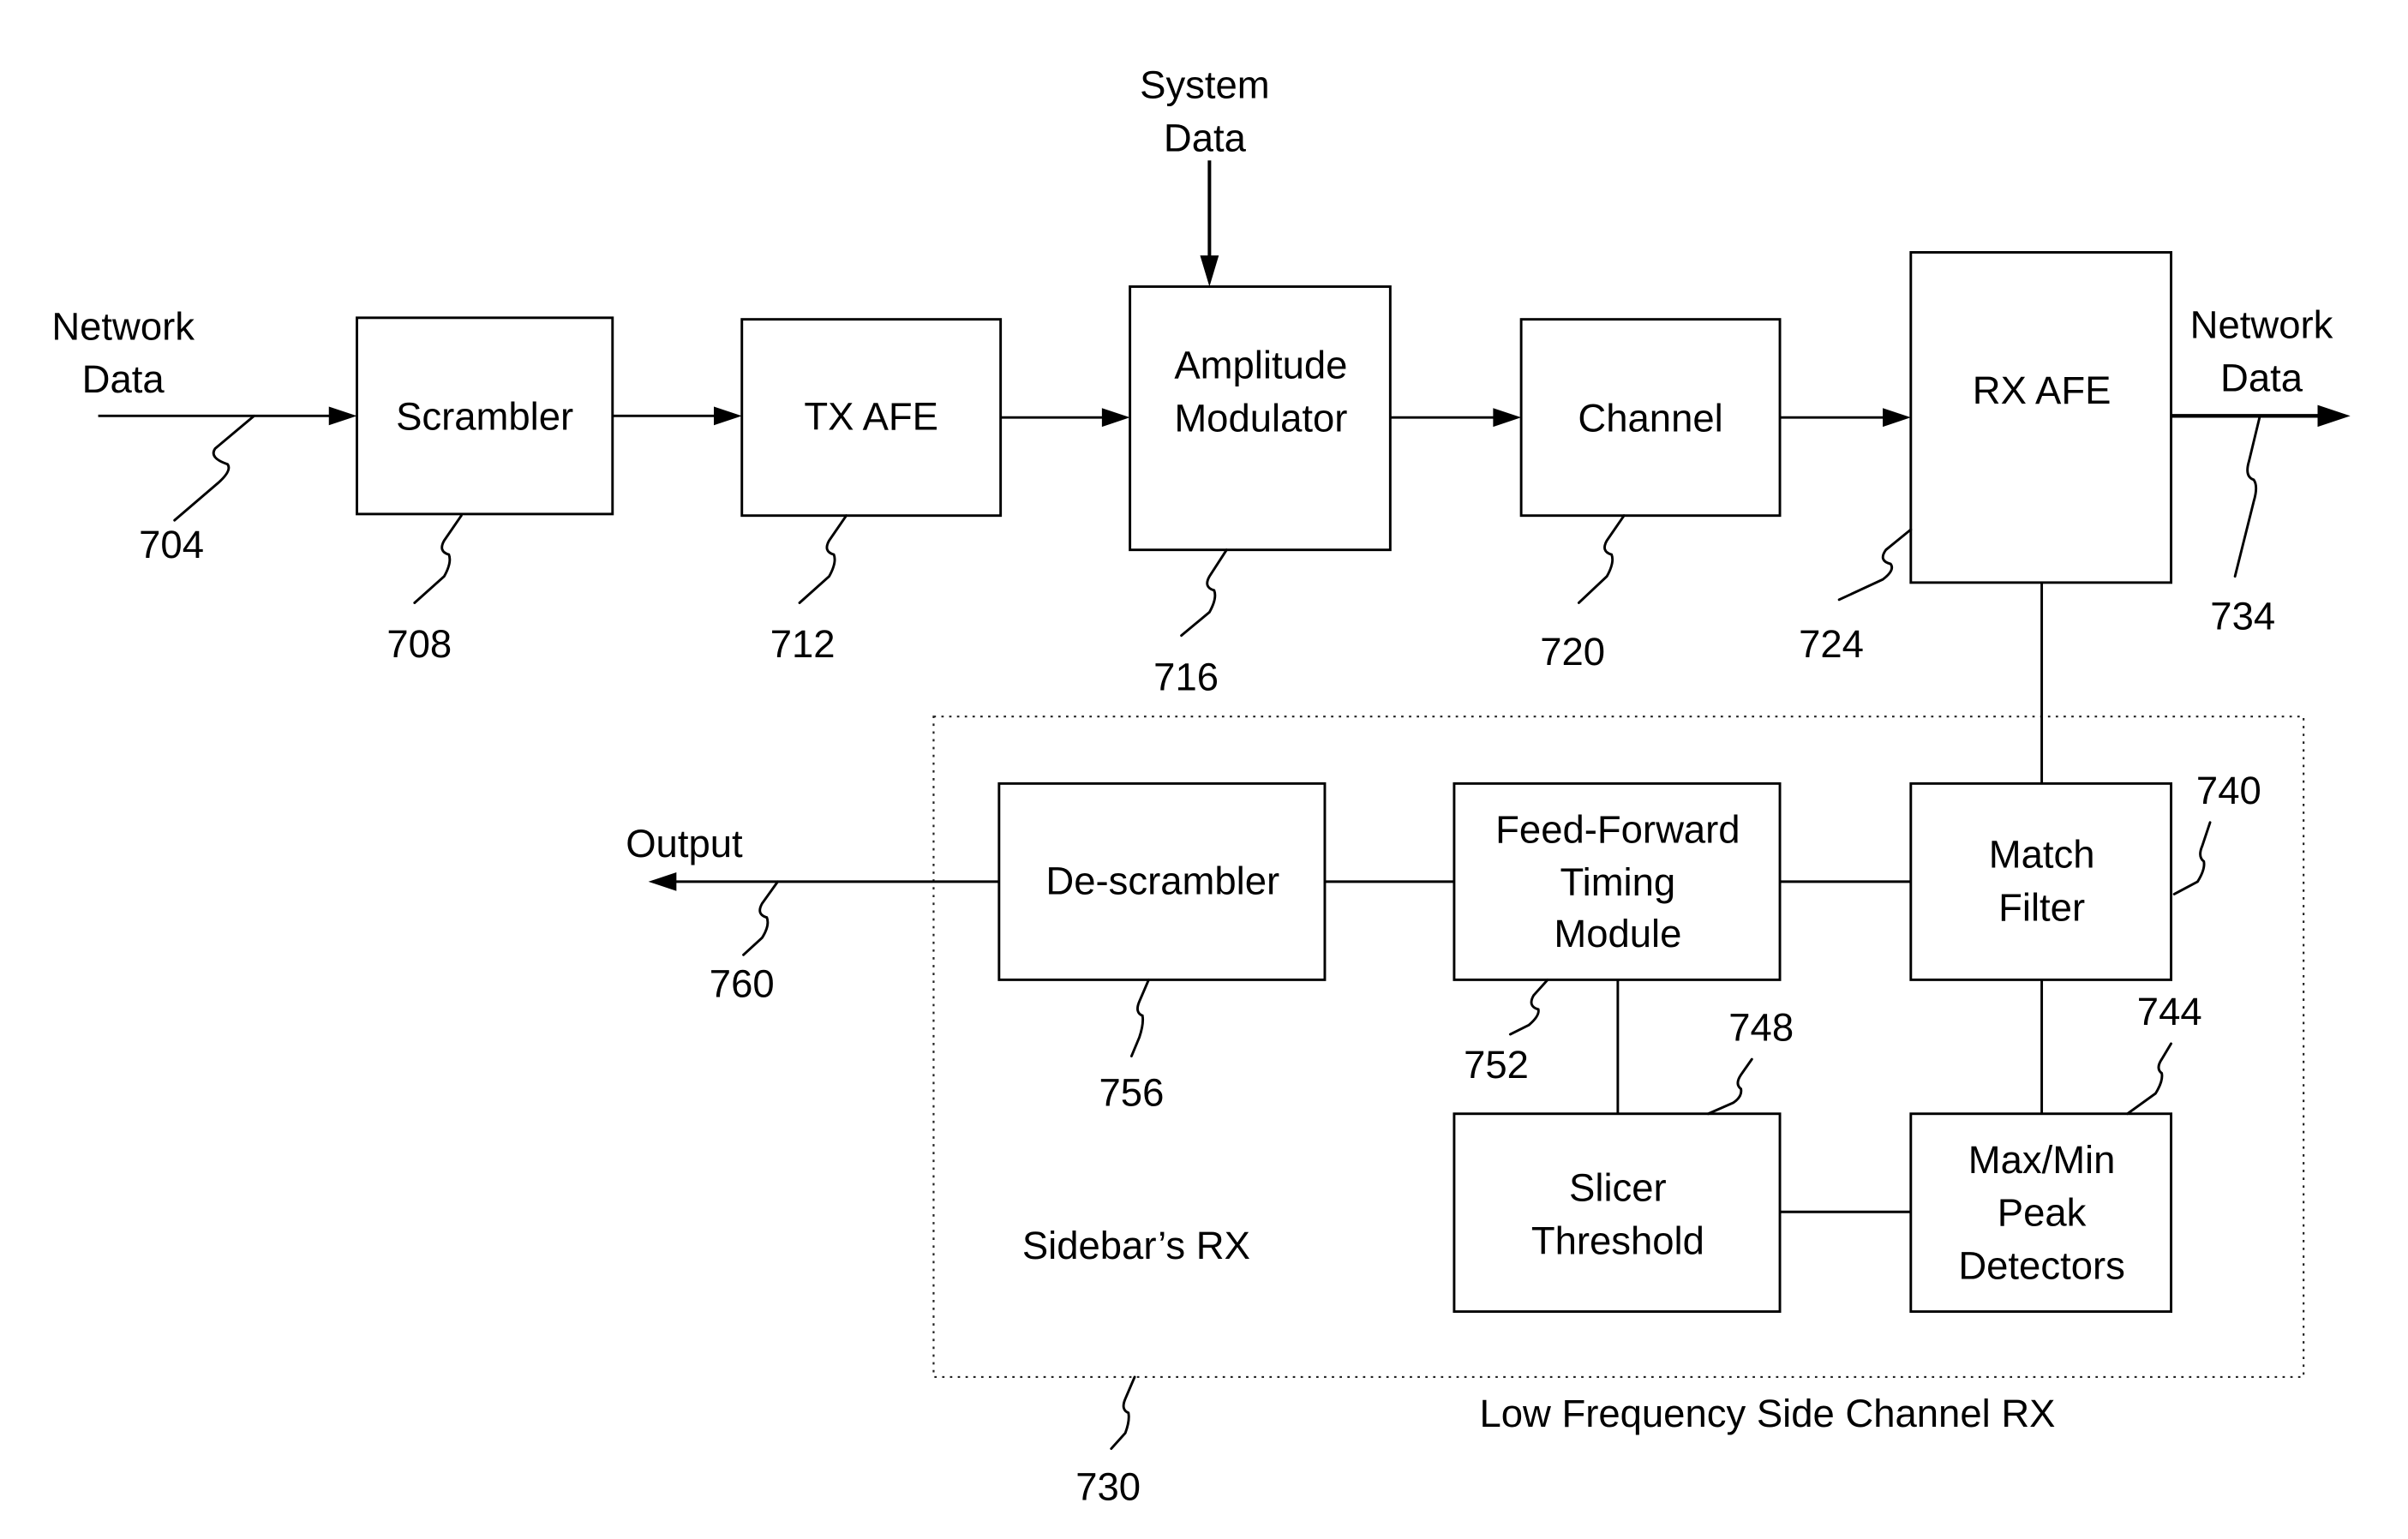 The width and height of the screenshot is (2408, 1539). I want to click on ref-756: 756, so click(1132, 1093).